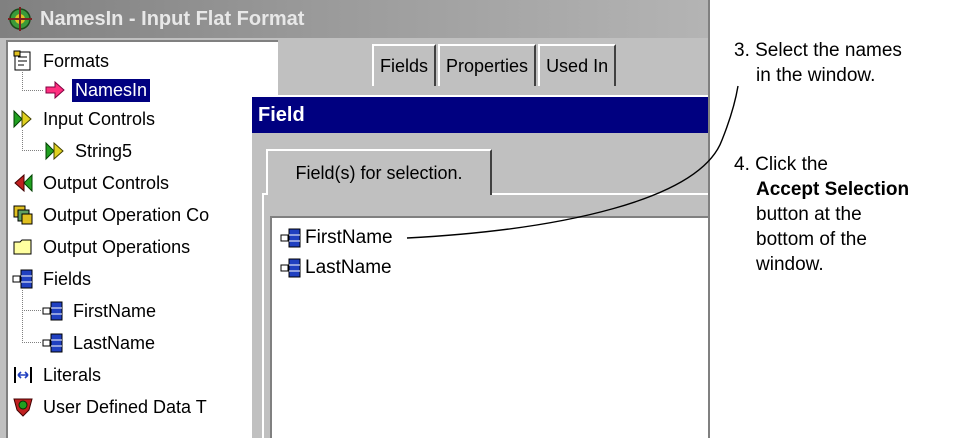 The height and width of the screenshot is (438, 972). What do you see at coordinates (781, 164) in the screenshot?
I see `step-4-line-1: 4. Click the` at bounding box center [781, 164].